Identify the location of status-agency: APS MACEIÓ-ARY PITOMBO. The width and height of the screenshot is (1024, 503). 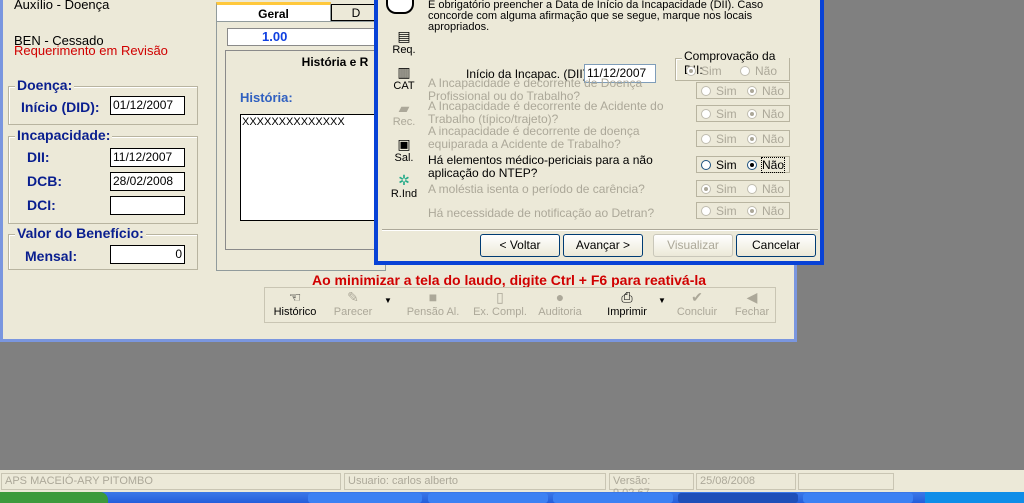
(171, 481).